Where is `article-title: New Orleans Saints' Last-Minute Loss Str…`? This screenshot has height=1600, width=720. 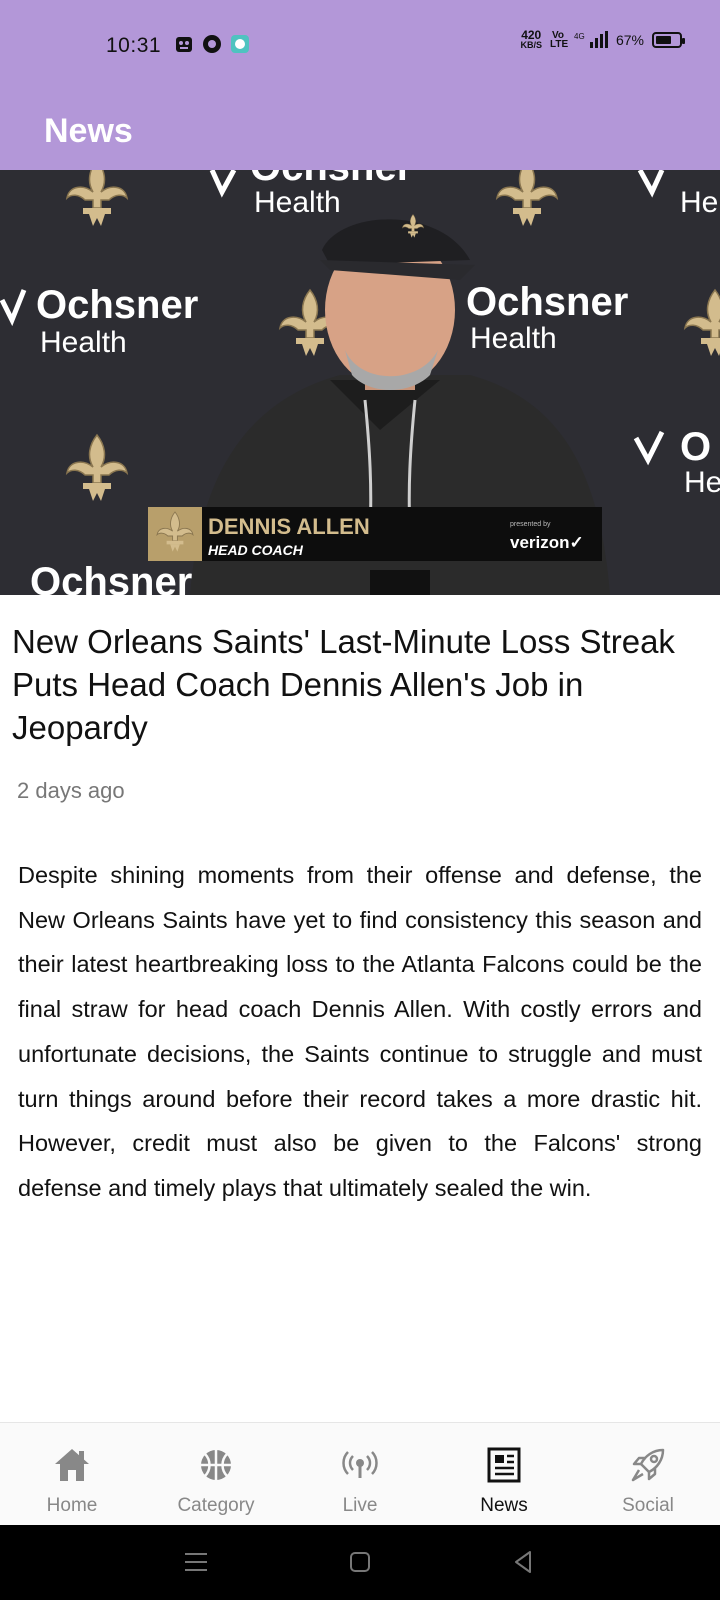 article-title: New Orleans Saints' Last-Minute Loss Str… is located at coordinates (343, 684).